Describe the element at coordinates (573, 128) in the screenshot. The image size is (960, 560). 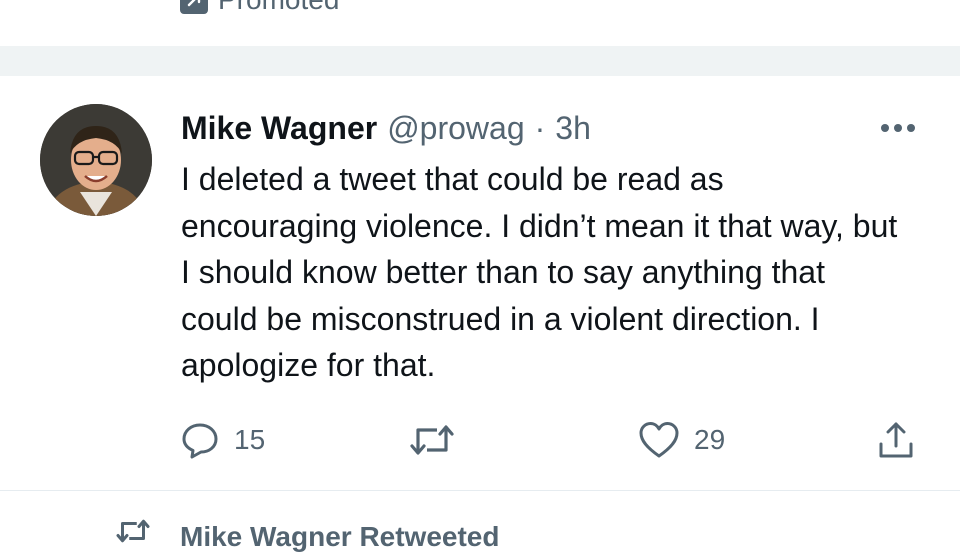
I see `tweet-timestamp: 3h` at that location.